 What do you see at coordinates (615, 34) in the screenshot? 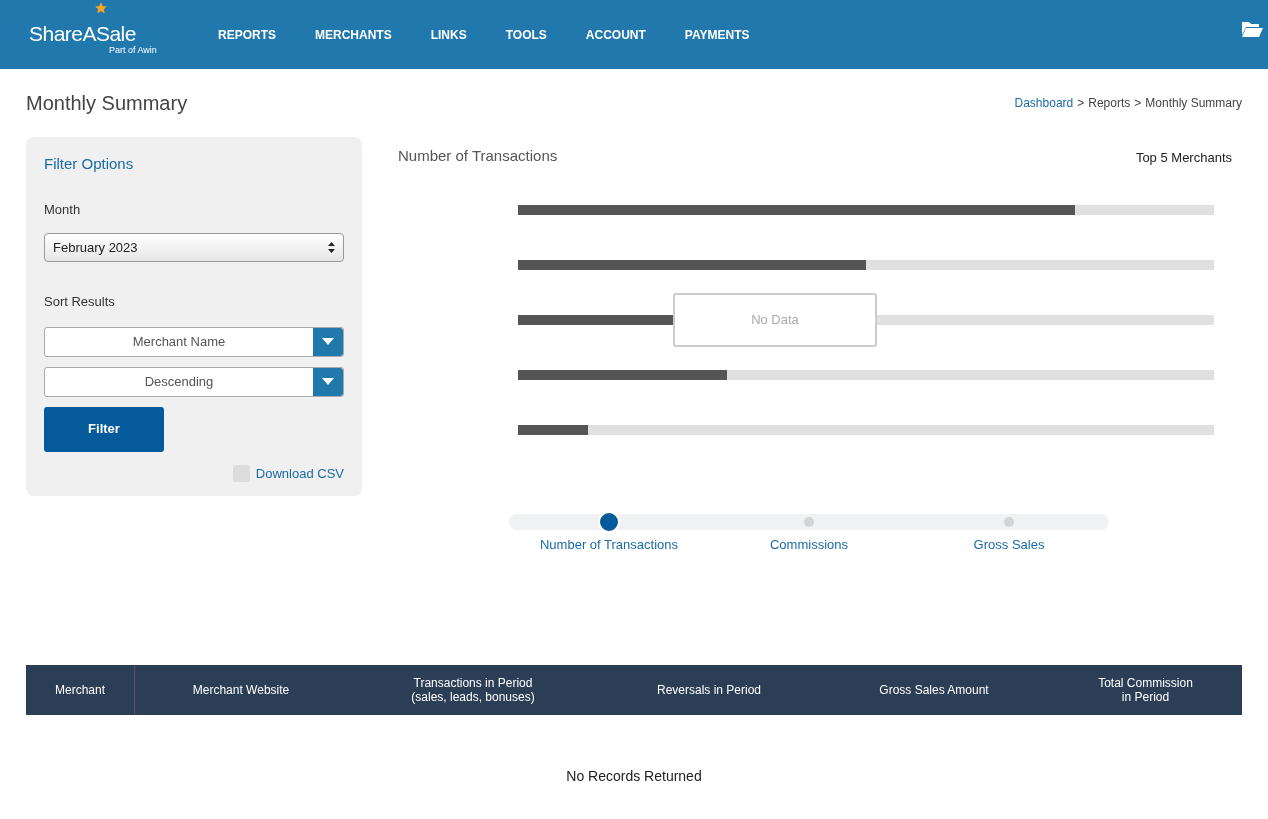
I see `nav-link: ACCOUNT` at bounding box center [615, 34].